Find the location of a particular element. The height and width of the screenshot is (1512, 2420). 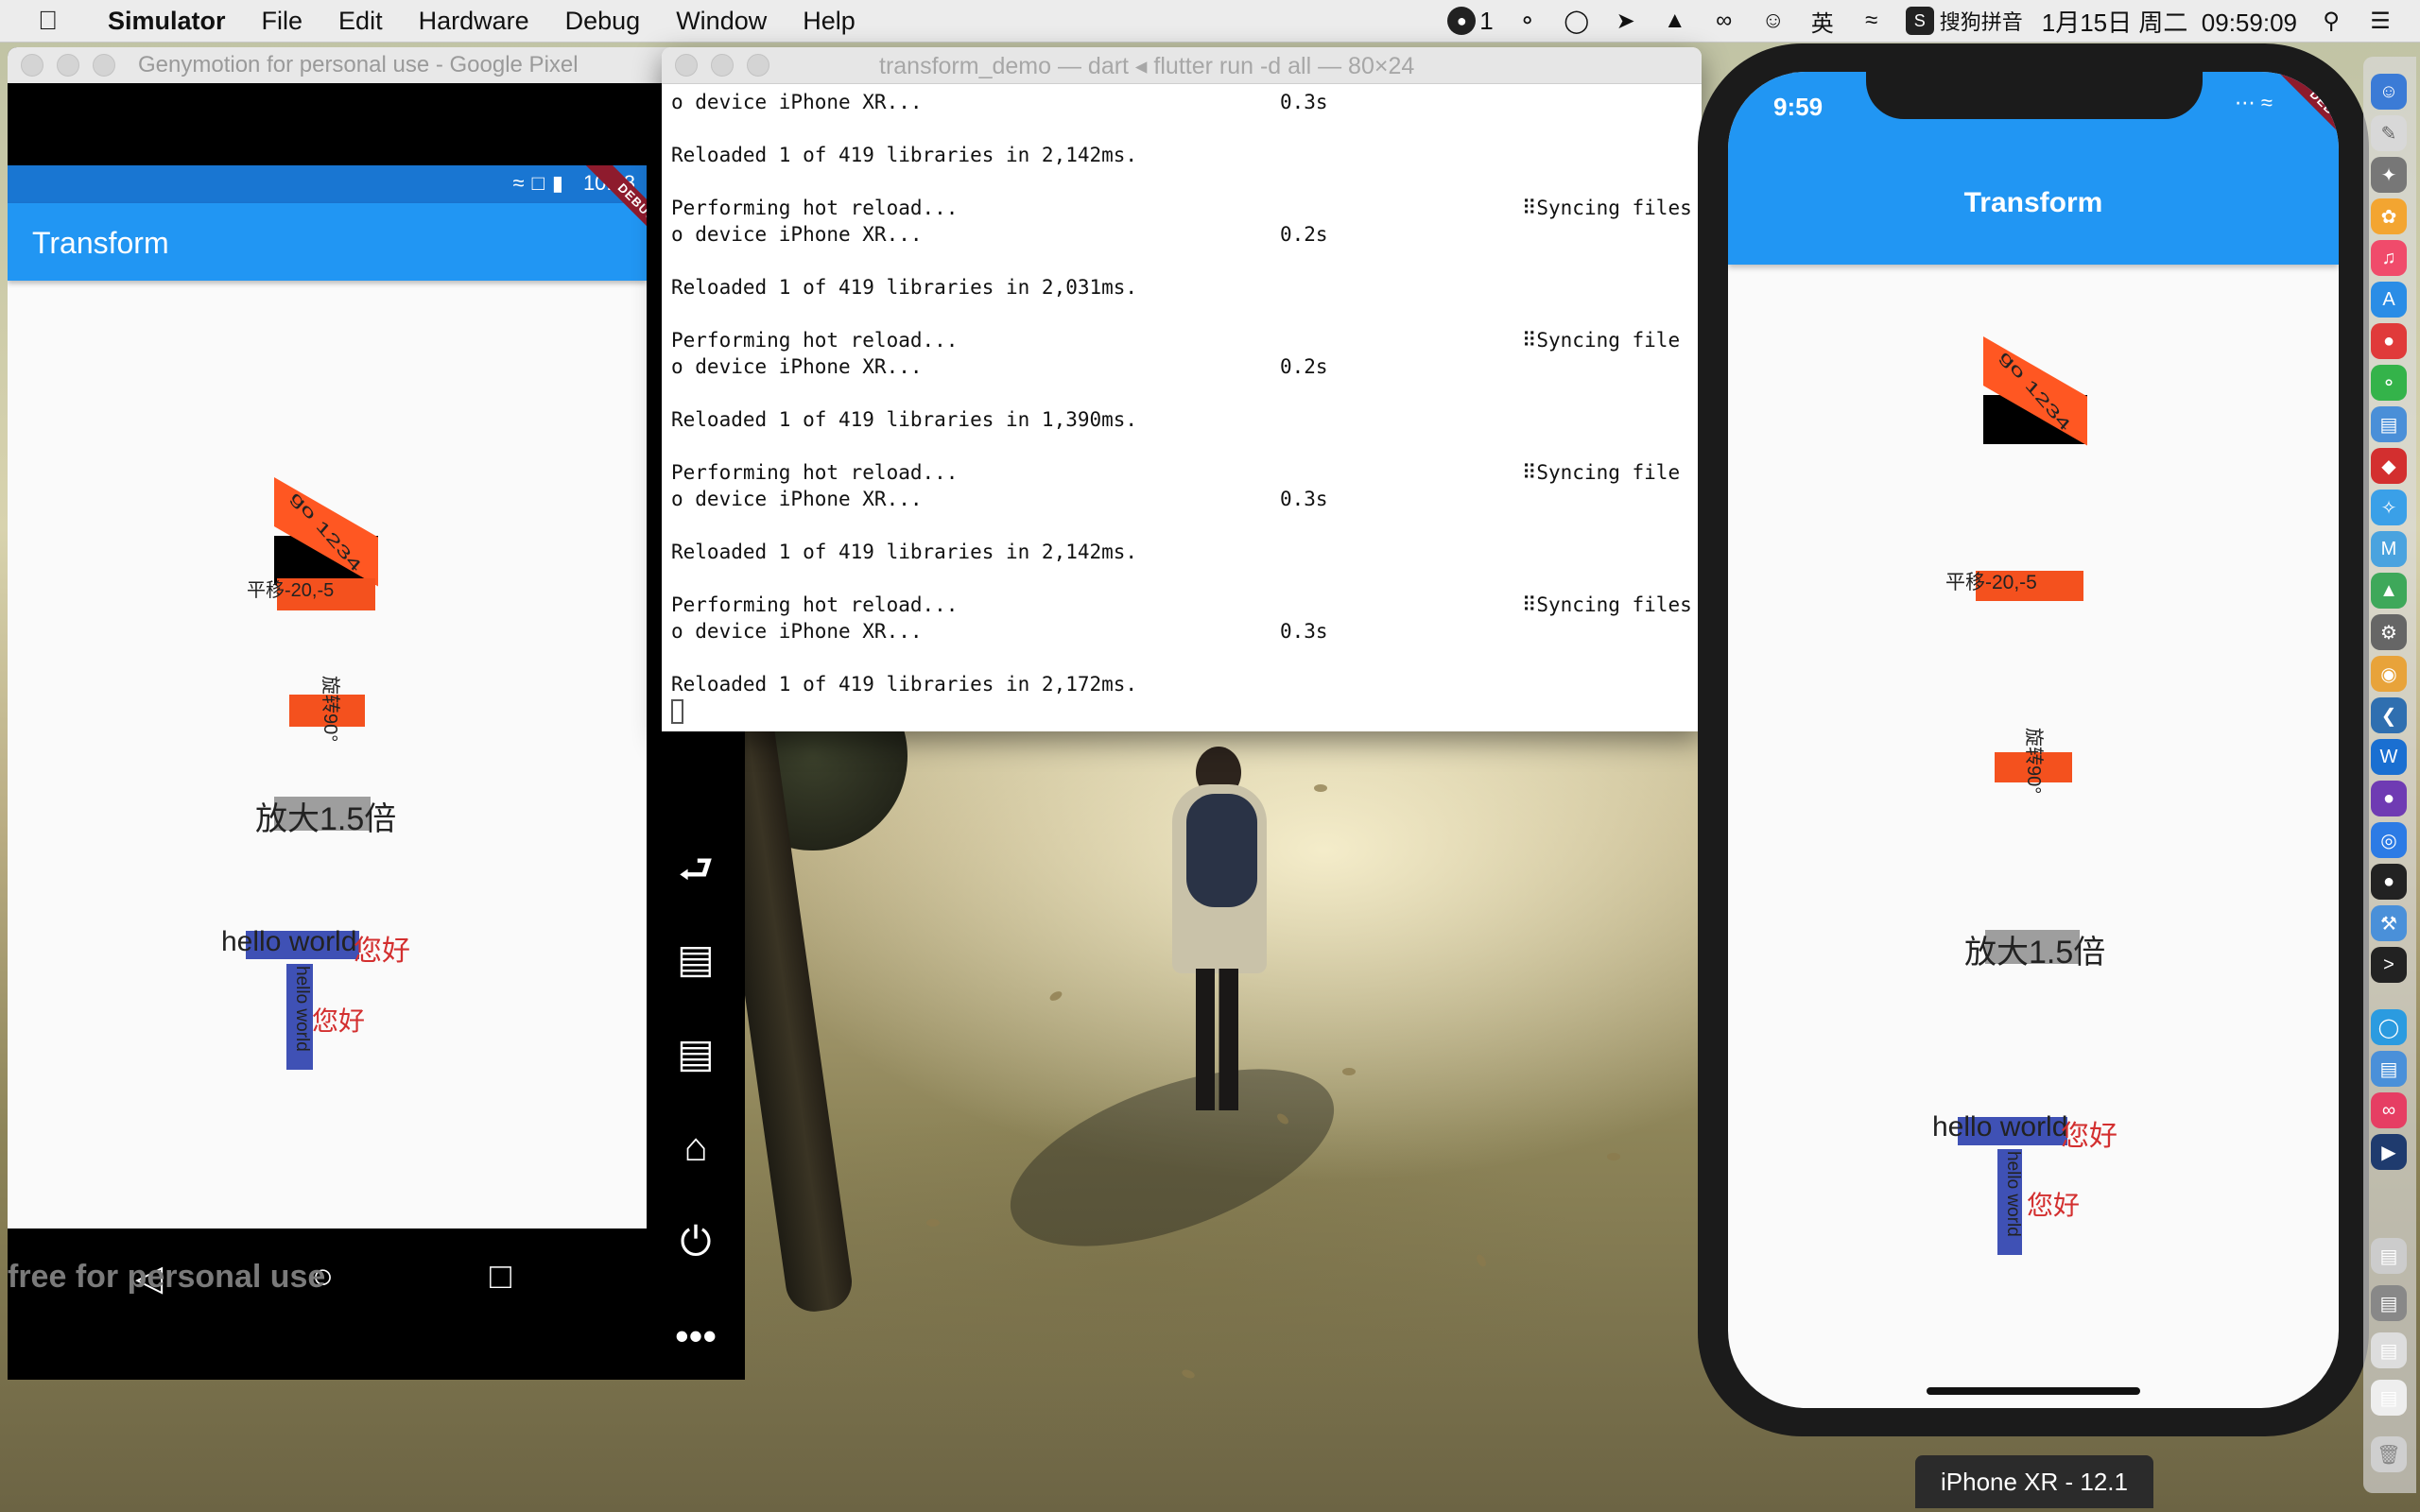

android-status-icons: ≈□▮ is located at coordinates (541, 183).